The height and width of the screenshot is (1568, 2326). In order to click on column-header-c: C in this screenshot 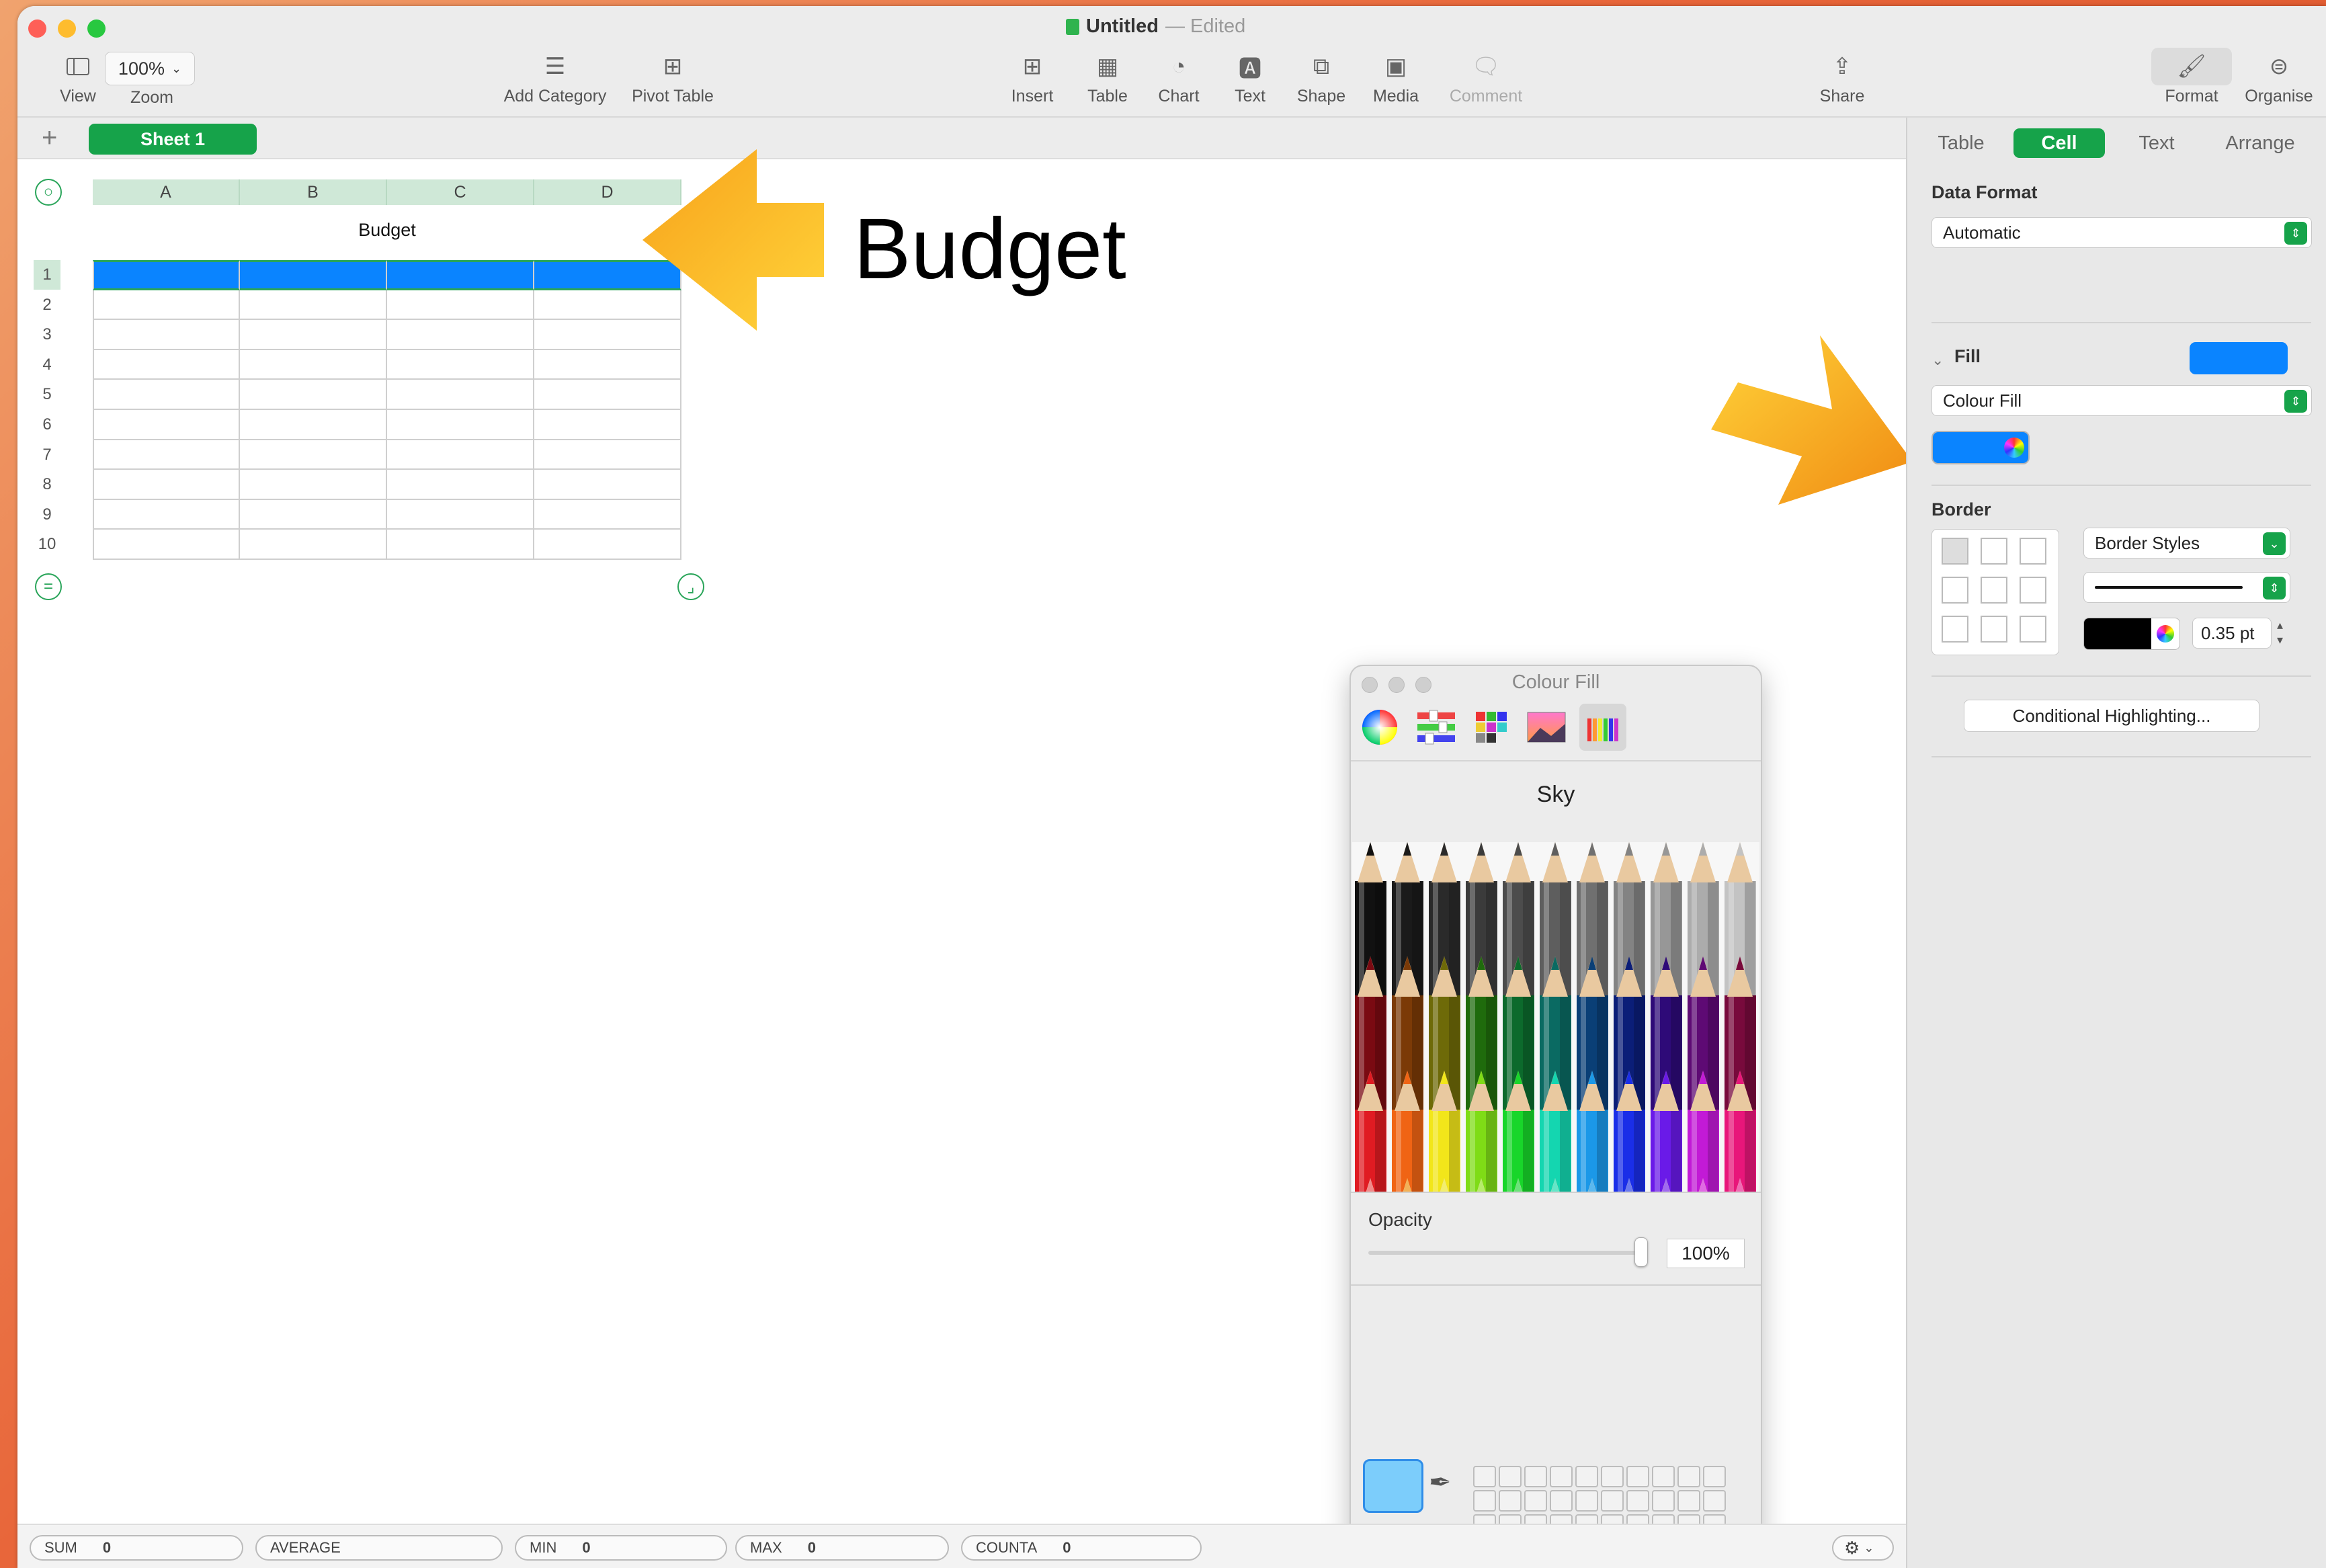, I will do `click(460, 192)`.